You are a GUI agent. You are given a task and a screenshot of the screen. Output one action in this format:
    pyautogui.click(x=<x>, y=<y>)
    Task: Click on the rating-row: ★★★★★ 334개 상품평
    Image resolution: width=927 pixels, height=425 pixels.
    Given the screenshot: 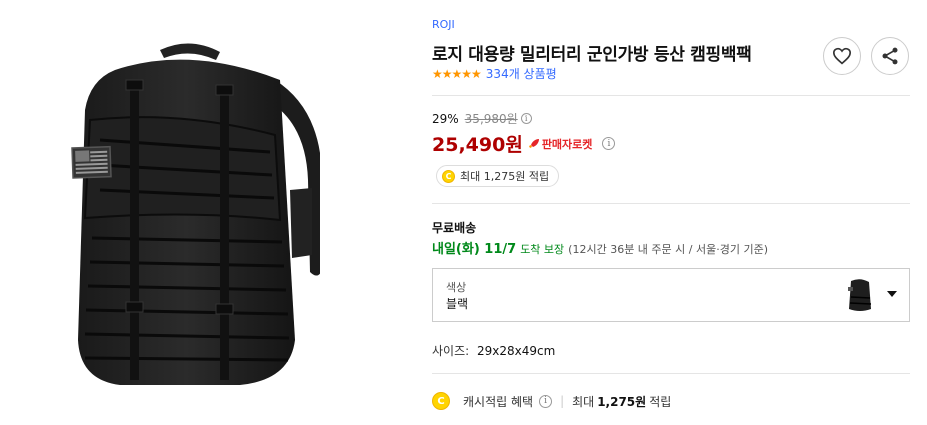 What is the action you would take?
    pyautogui.click(x=494, y=73)
    